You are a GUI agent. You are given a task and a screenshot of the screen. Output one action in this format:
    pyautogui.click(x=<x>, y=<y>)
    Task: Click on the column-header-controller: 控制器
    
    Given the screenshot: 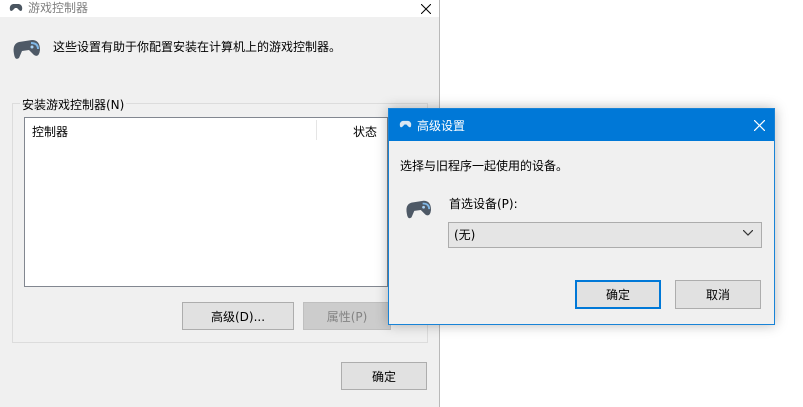 What is the action you would take?
    pyautogui.click(x=50, y=131)
    